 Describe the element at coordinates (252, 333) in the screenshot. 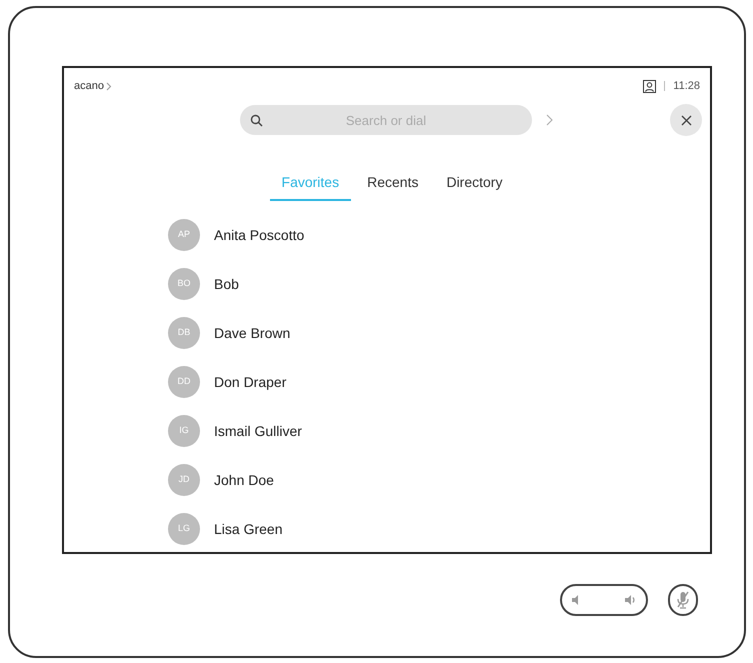

I see `contact-name: Dave Brown` at that location.